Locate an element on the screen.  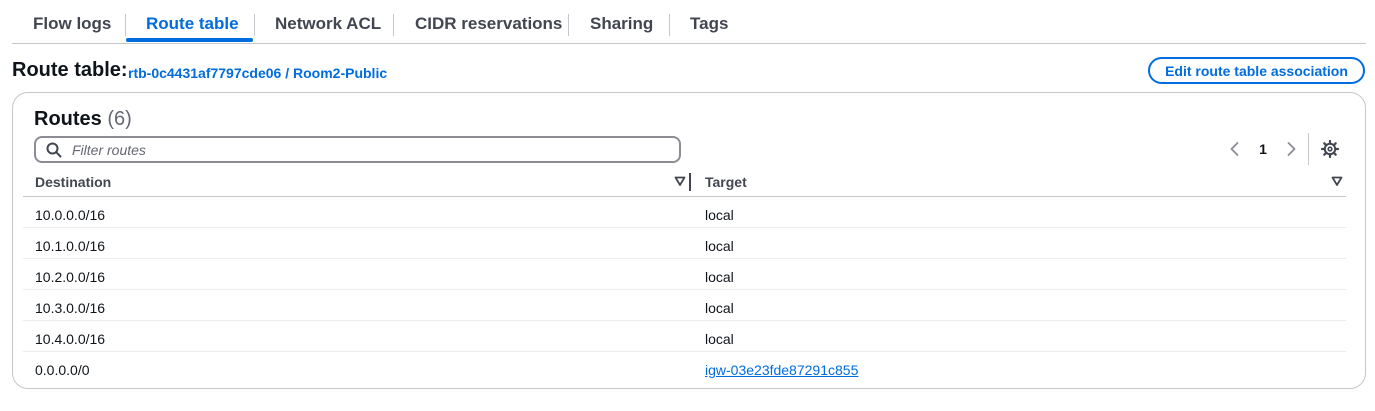
routes-title: Routes is located at coordinates (68, 119).